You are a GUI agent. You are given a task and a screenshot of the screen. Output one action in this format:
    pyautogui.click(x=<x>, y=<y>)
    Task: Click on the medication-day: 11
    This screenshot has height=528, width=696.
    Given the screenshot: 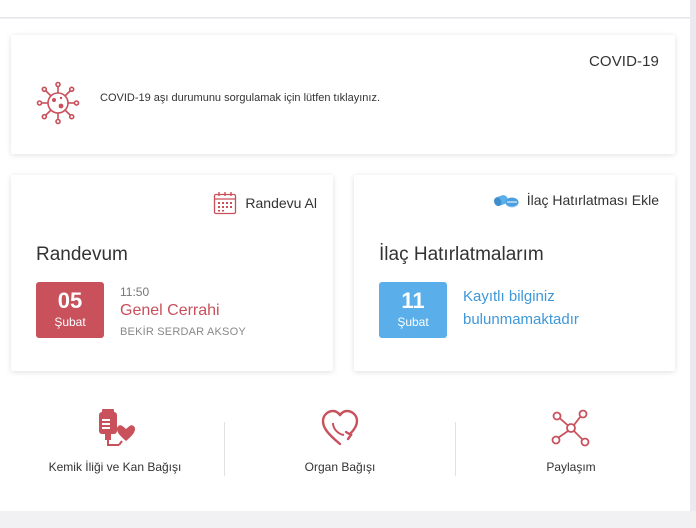 What is the action you would take?
    pyautogui.click(x=413, y=300)
    